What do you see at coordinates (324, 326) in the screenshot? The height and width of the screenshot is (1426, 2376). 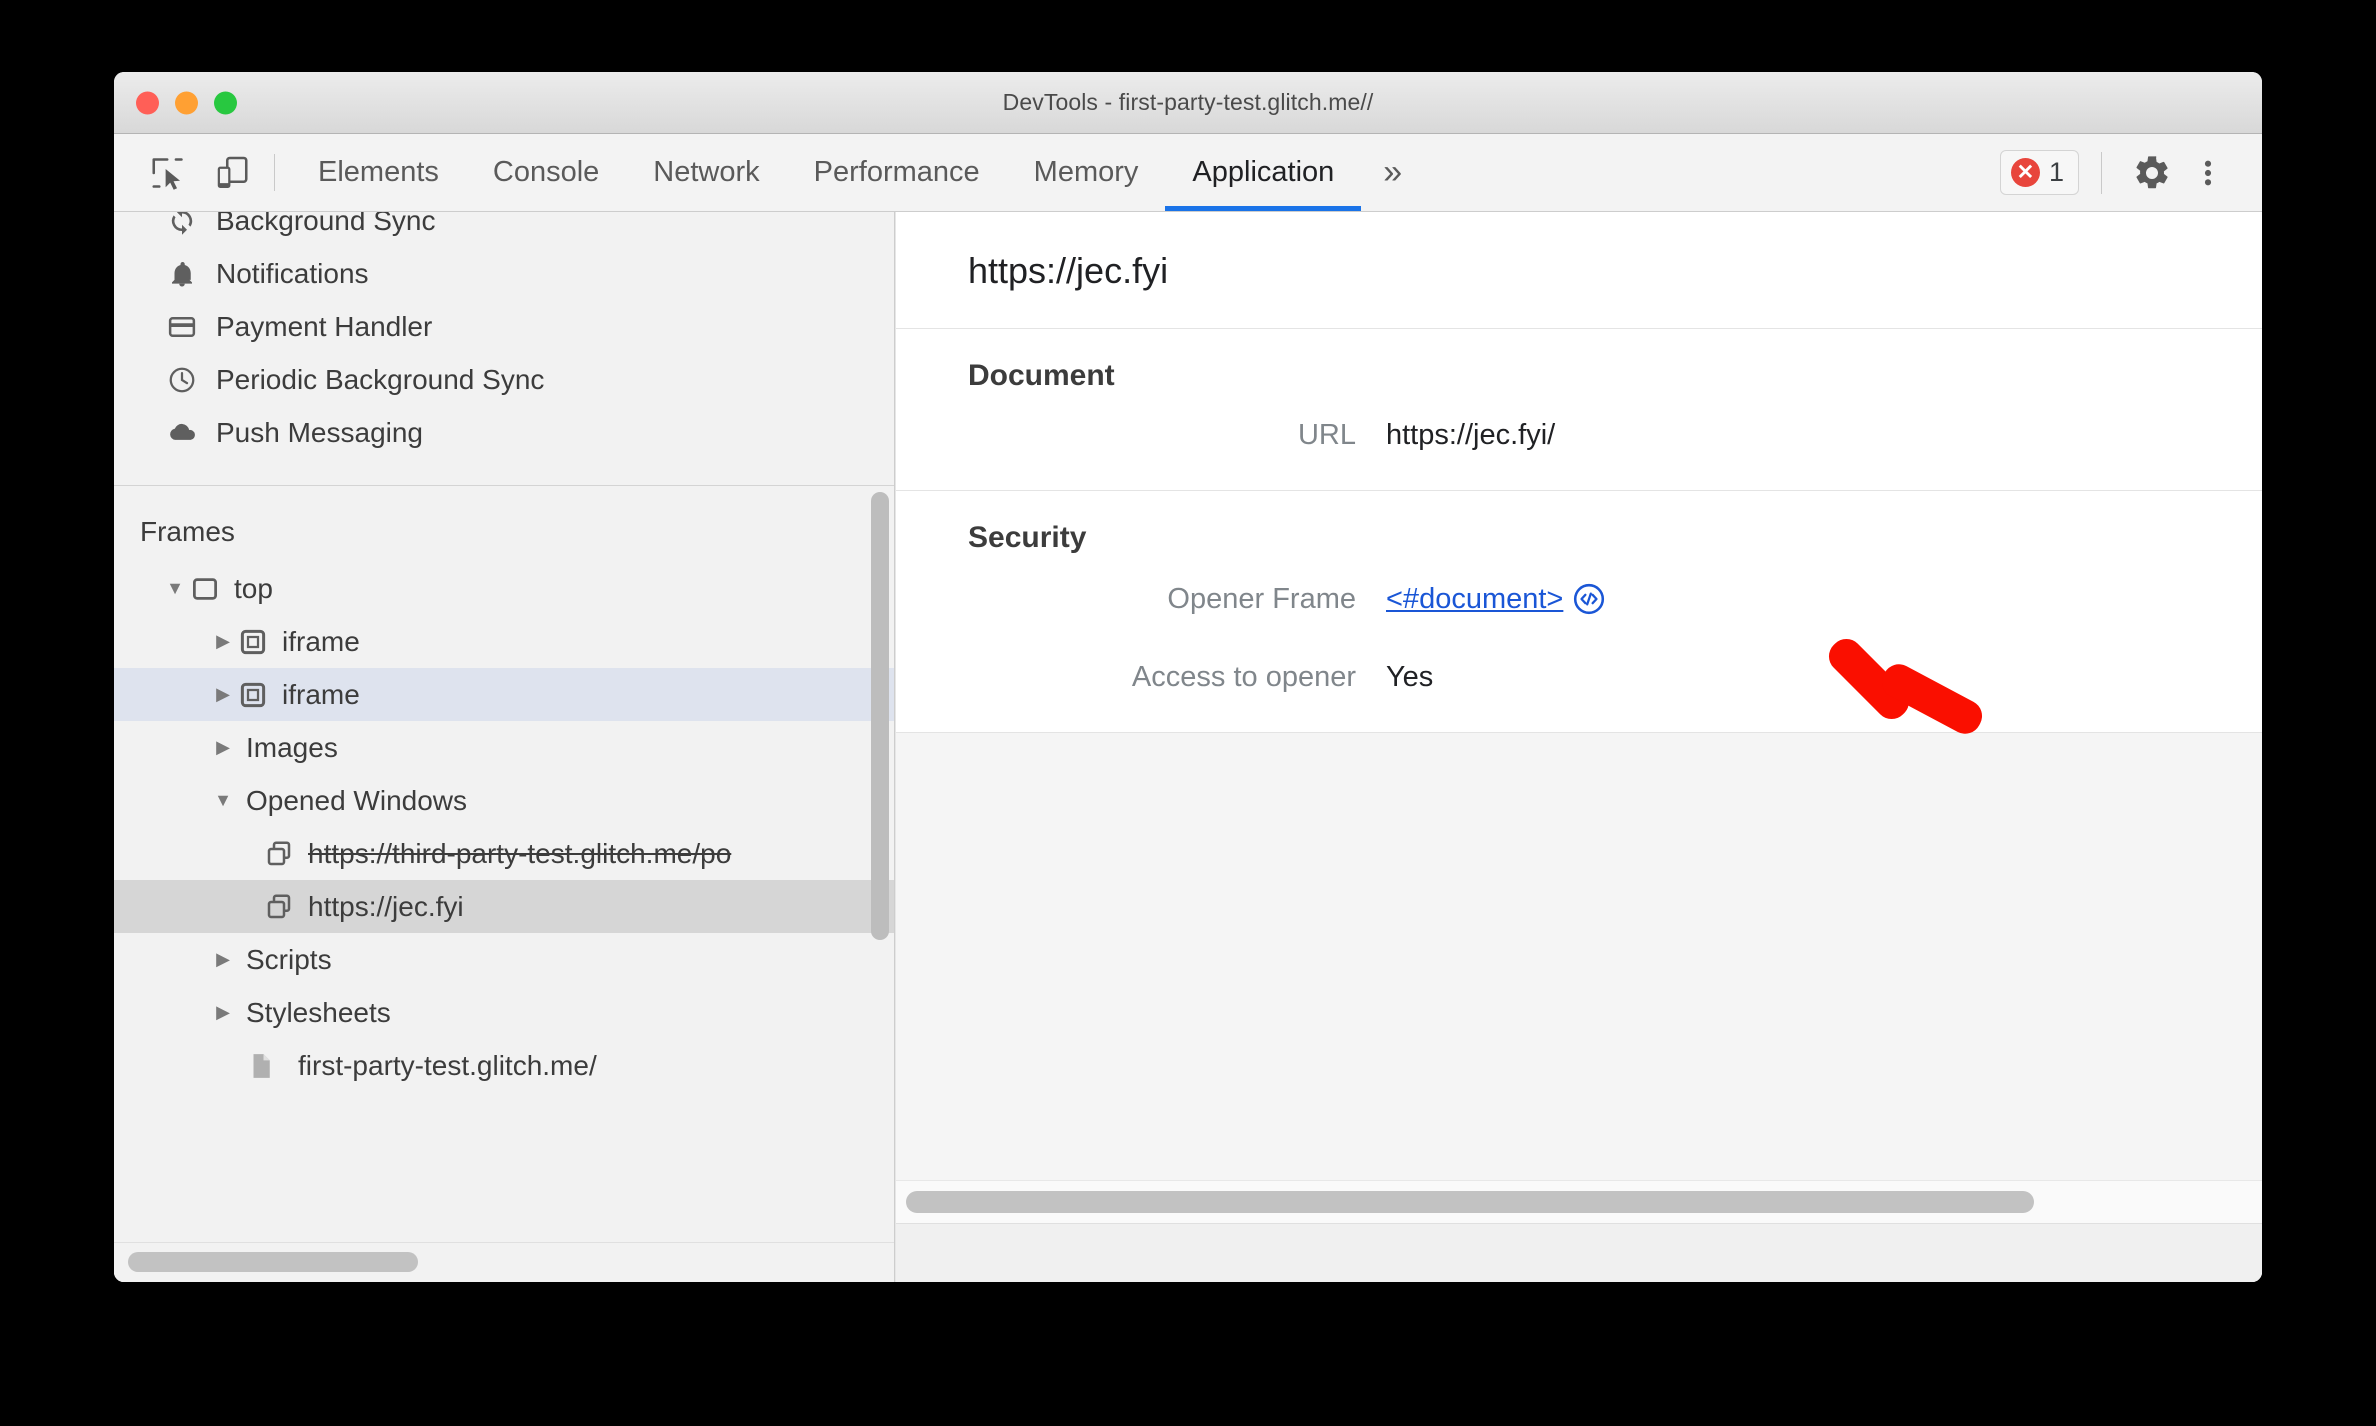 I see `sidebar-item-label: Payment Handler` at bounding box center [324, 326].